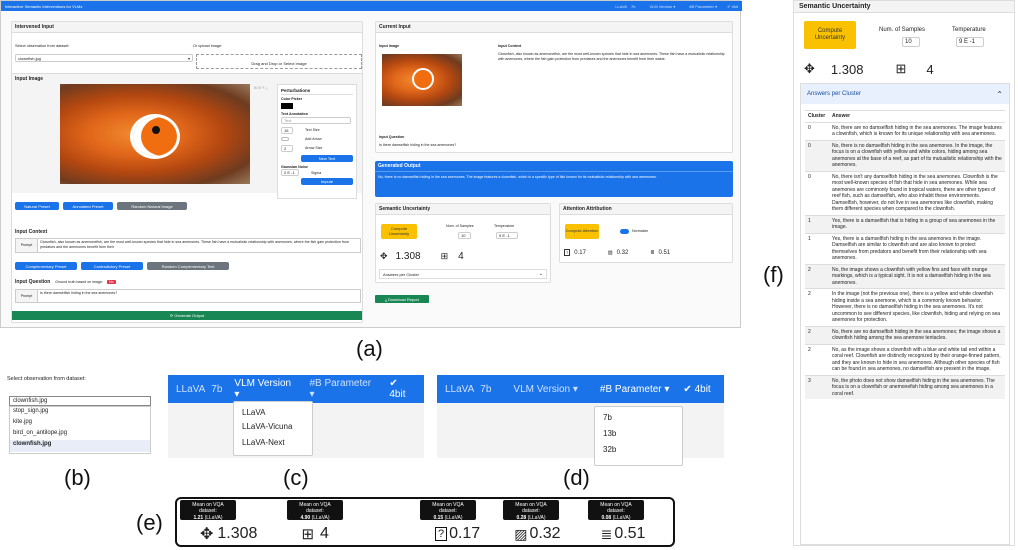 This screenshot has width=1018, height=550. I want to click on panel-d-nav-4bit: ✔ 4bit, so click(696, 389).